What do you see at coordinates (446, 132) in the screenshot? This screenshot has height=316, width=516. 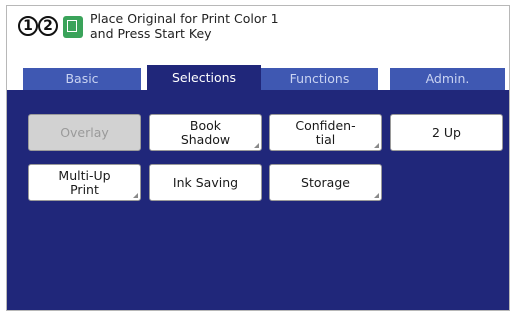 I see `two-up-button: 2 Up` at bounding box center [446, 132].